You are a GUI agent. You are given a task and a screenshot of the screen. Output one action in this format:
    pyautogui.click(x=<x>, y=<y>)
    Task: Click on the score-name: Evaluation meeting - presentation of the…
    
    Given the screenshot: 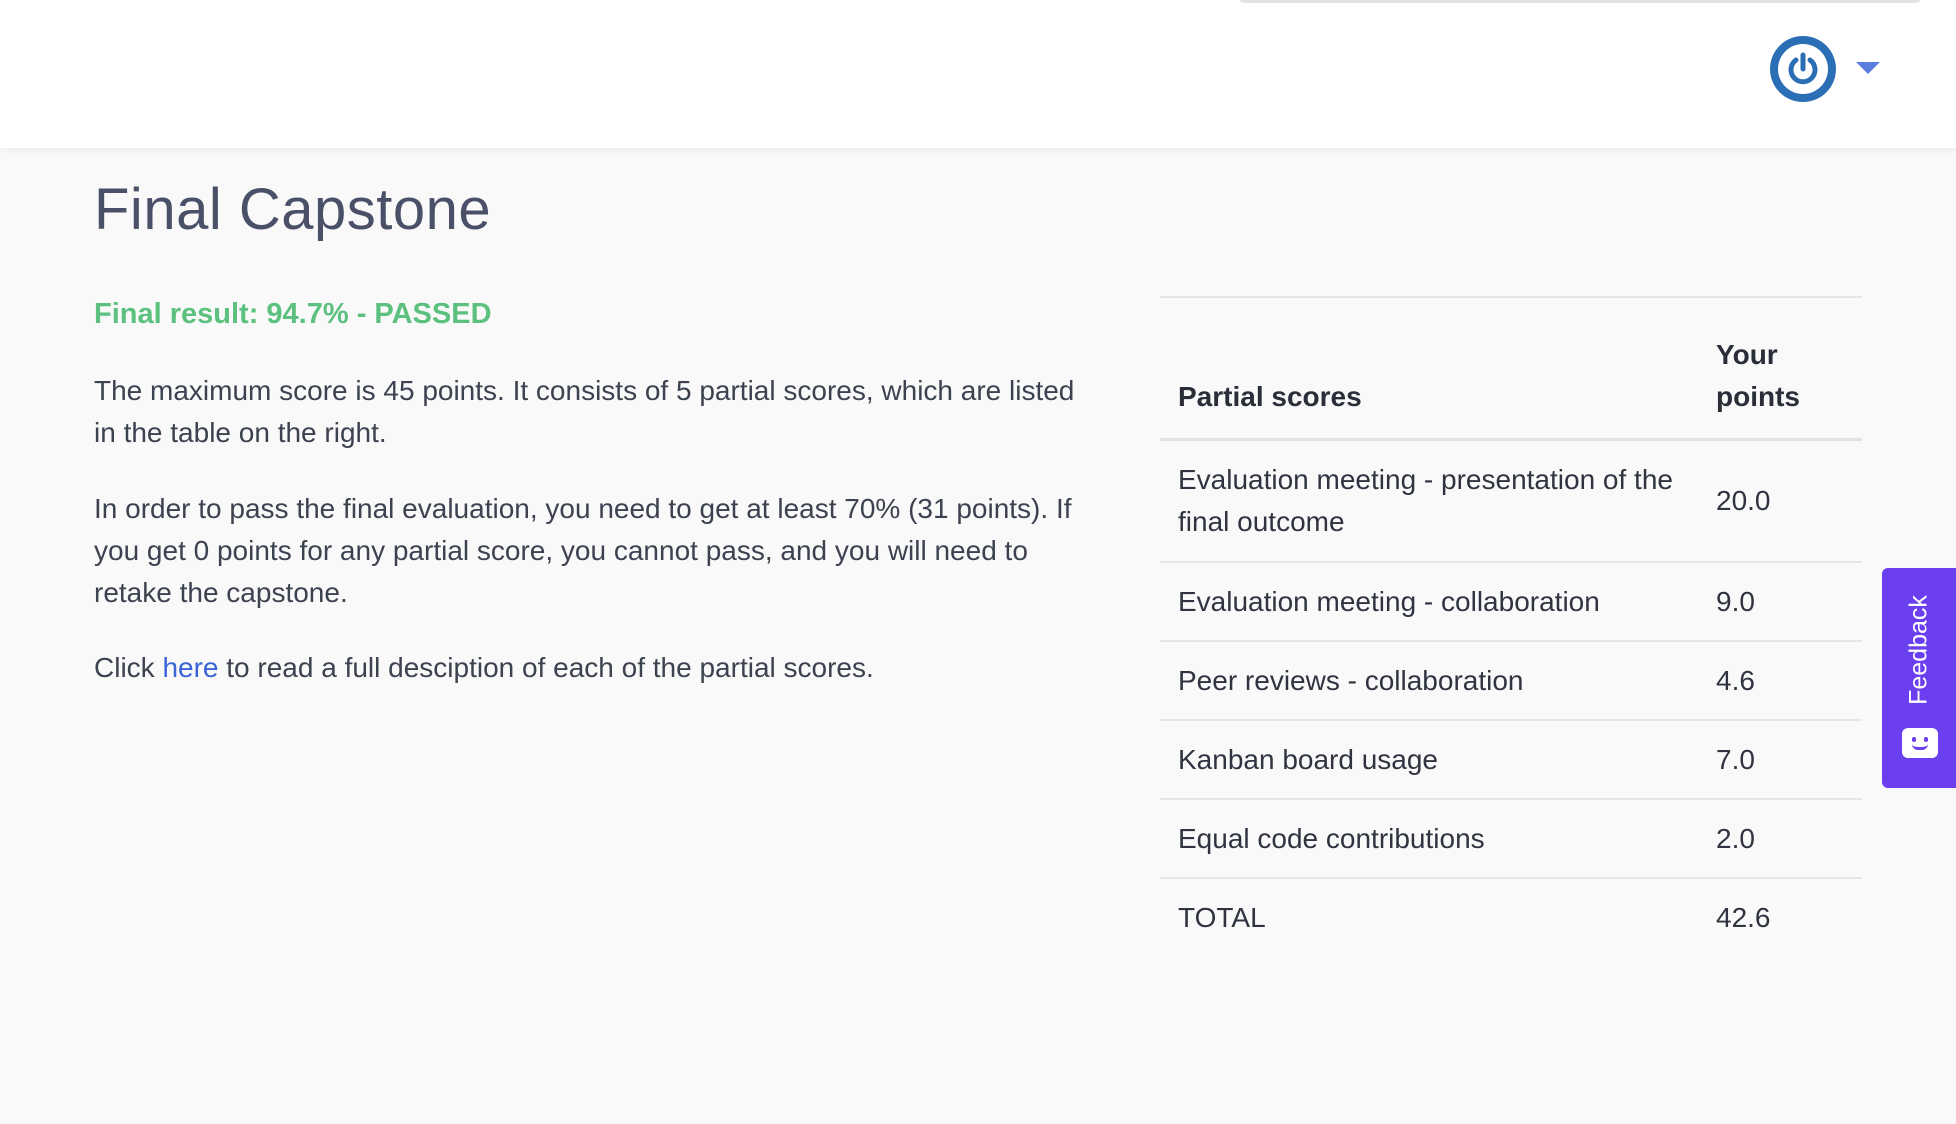 What is the action you would take?
    pyautogui.click(x=1429, y=500)
    